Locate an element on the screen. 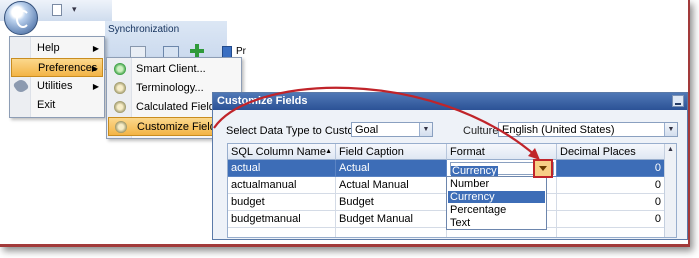 The image size is (699, 258). annotation-arrow is located at coordinates (376, 123).